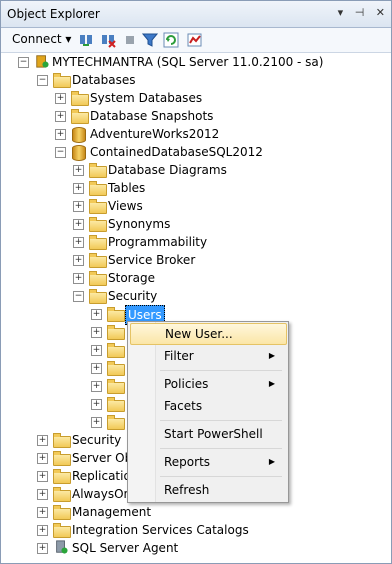 This screenshot has width=392, height=564. I want to click on close-icon: ✕, so click(380, 12).